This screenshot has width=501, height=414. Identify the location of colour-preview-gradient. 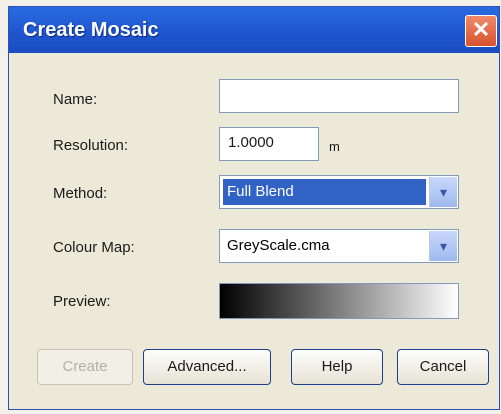
(339, 301).